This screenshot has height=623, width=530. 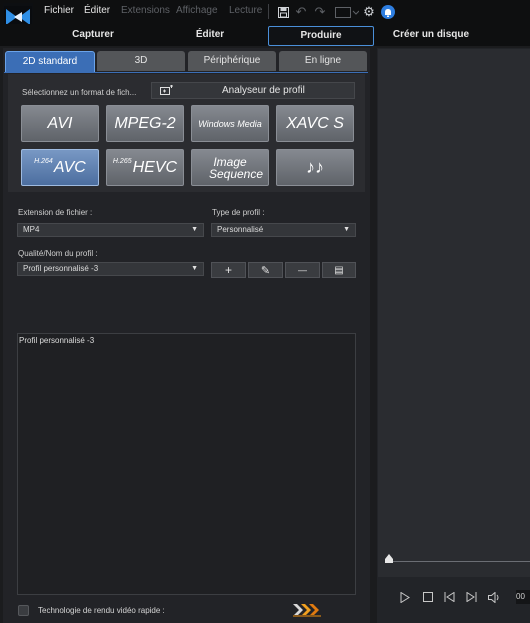 What do you see at coordinates (43, 161) in the screenshot?
I see `format-avc-codec: H.264` at bounding box center [43, 161].